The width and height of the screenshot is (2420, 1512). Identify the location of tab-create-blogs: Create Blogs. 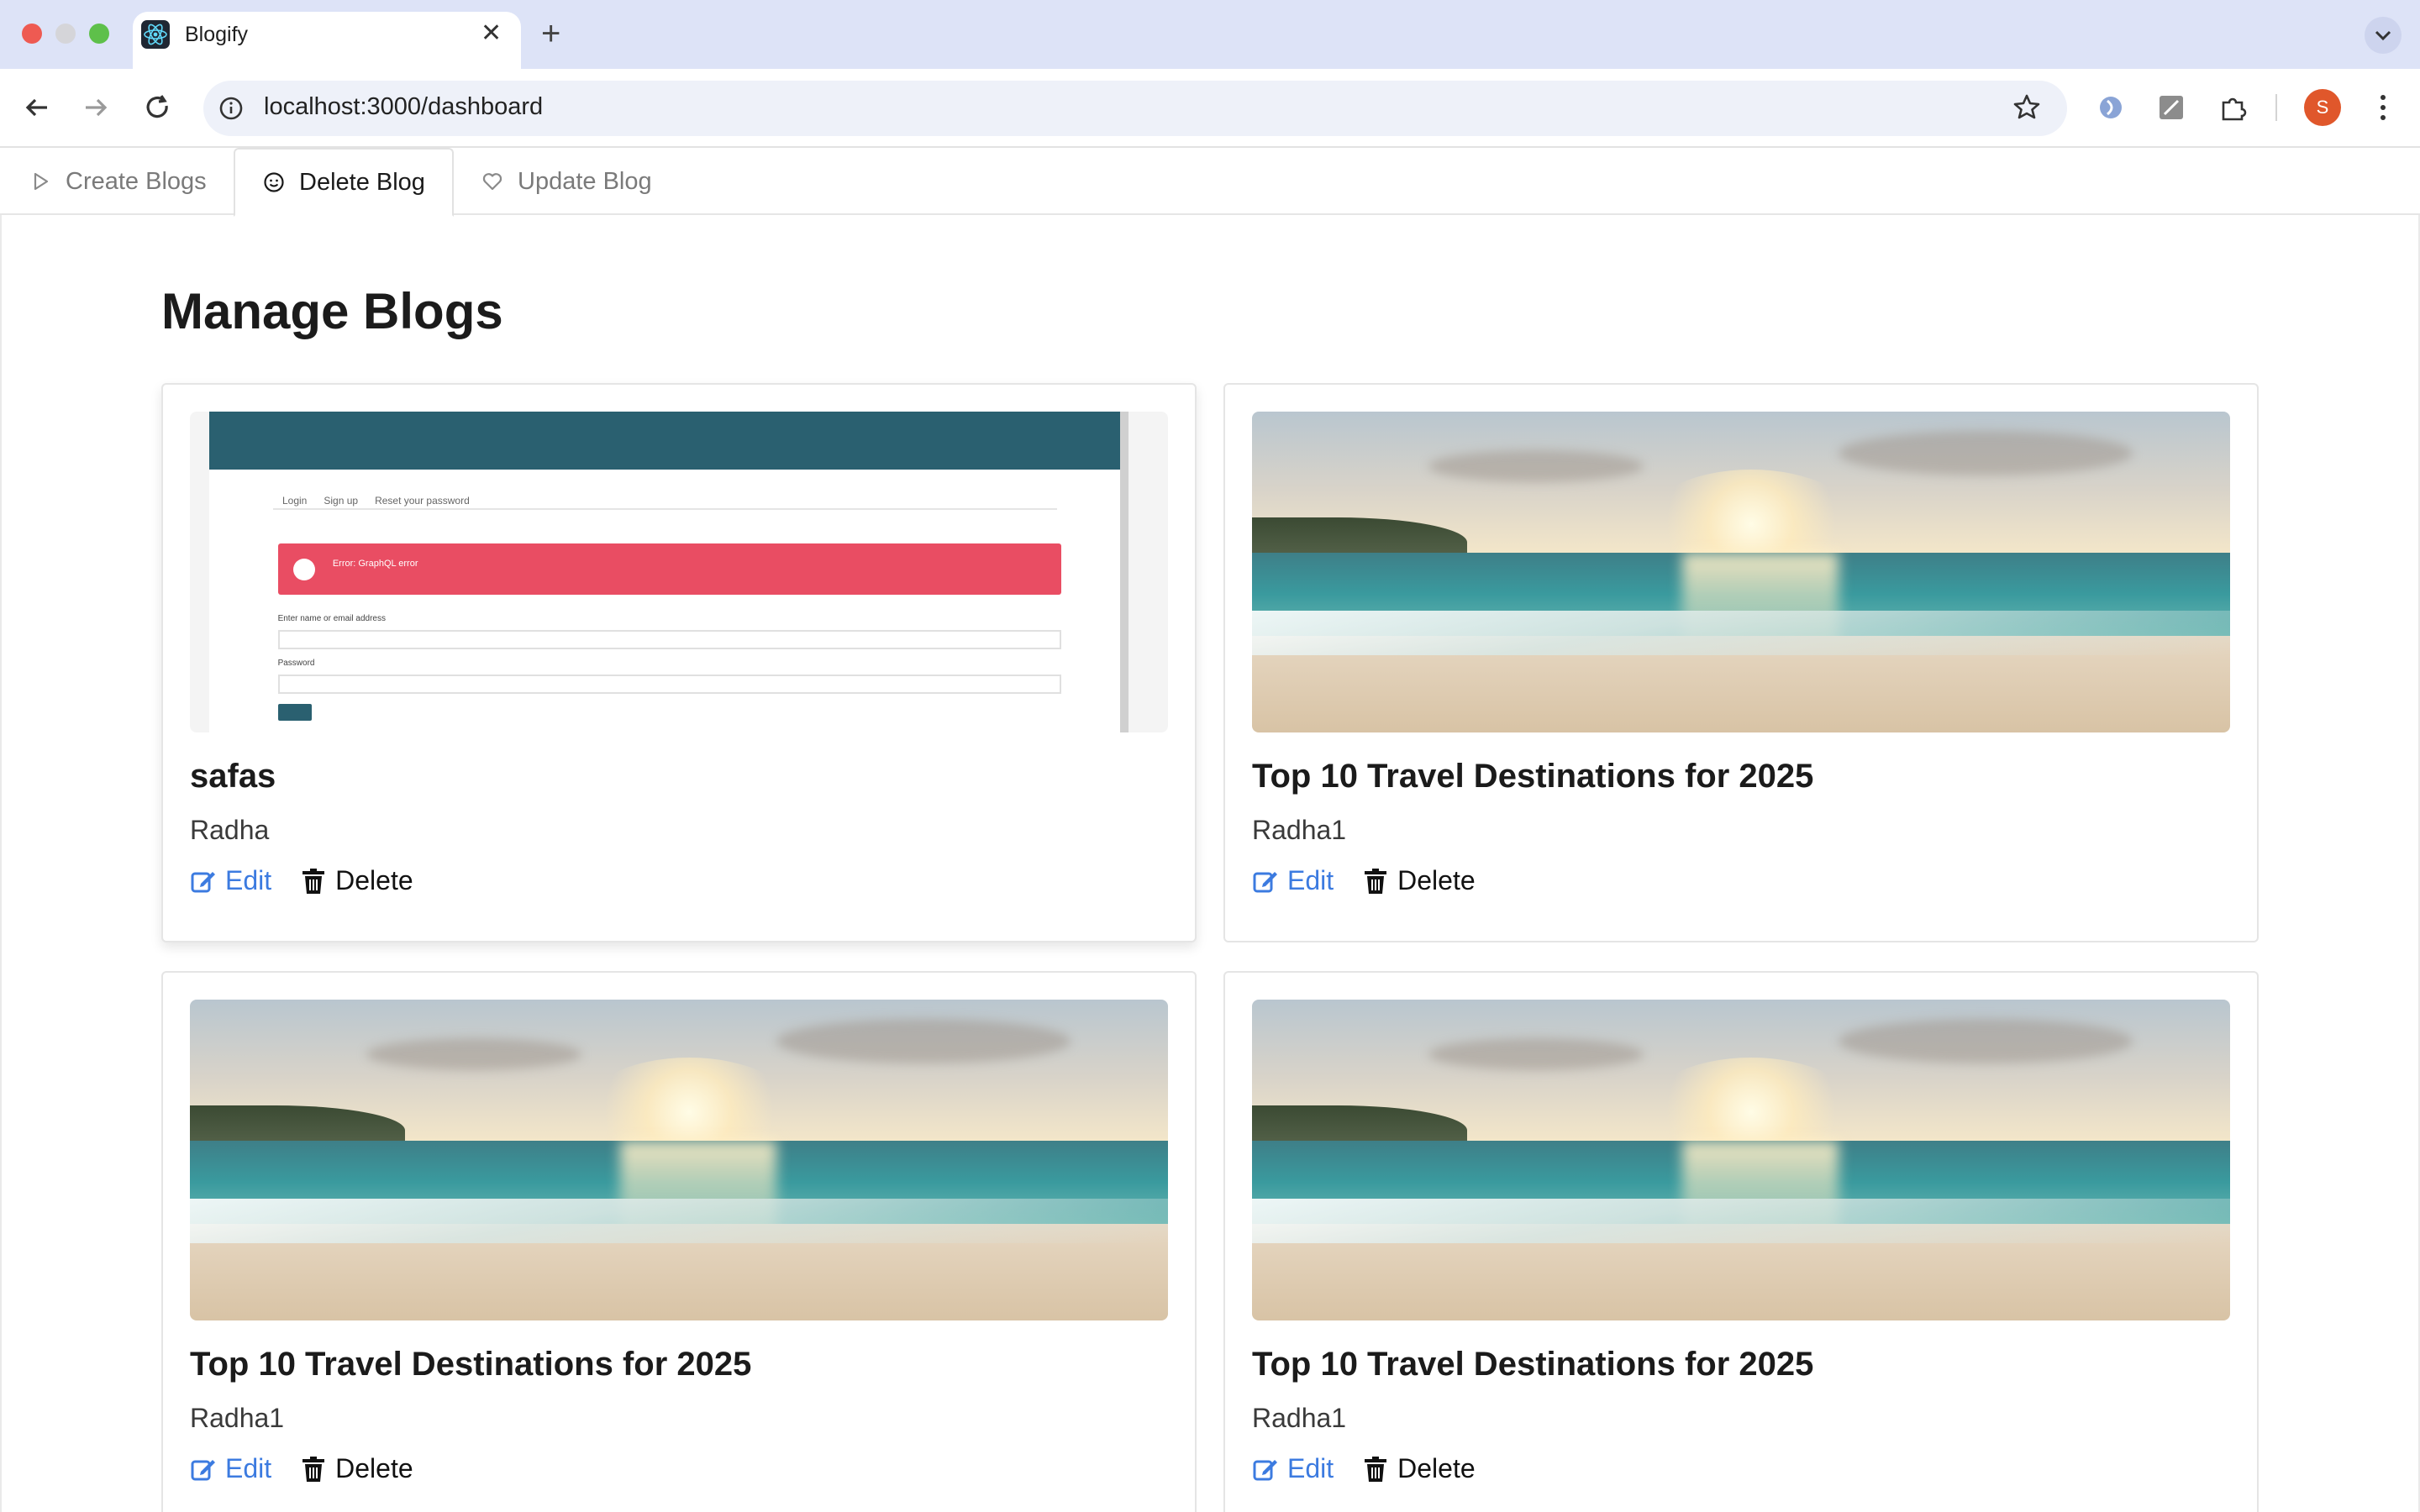
(118, 181).